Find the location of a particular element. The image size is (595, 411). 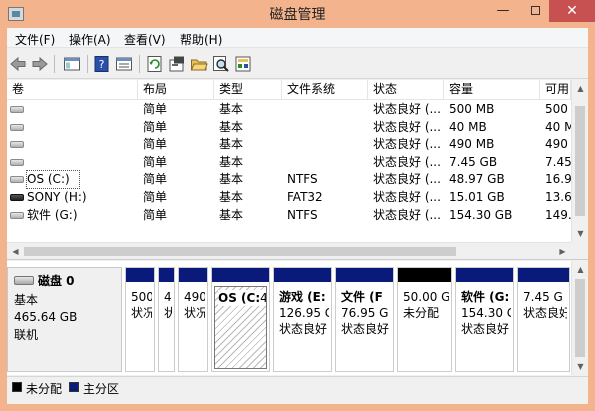

volume-cell-layout: 简单 is located at coordinates (155, 214).